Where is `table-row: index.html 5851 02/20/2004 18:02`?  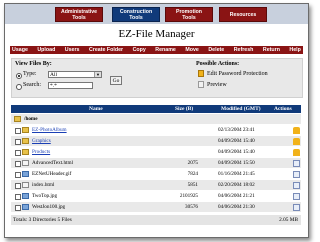
table-row: index.html 5851 02/20/2004 18:02 is located at coordinates (156, 185).